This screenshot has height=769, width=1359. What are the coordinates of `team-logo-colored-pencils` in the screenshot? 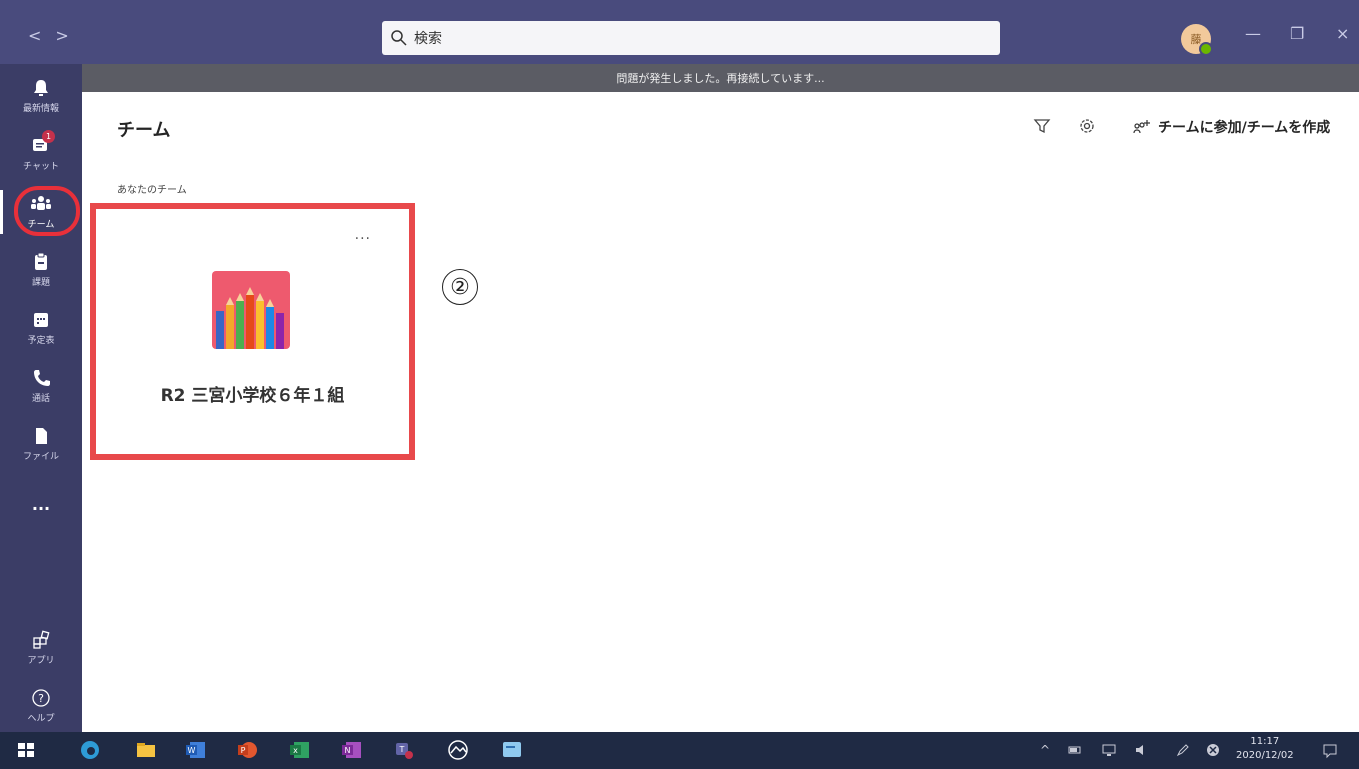 It's located at (251, 310).